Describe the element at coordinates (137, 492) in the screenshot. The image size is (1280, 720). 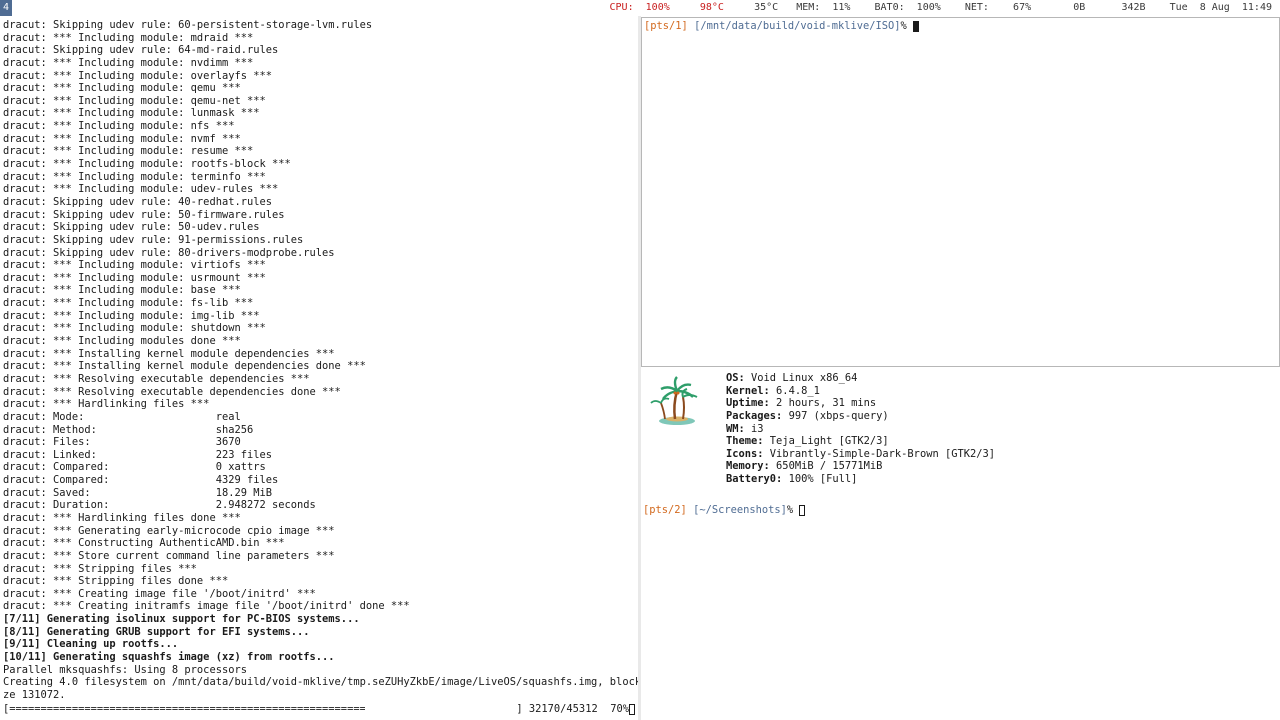
I see `terminal-line: dracut: Saved: 18.29 MiB` at that location.